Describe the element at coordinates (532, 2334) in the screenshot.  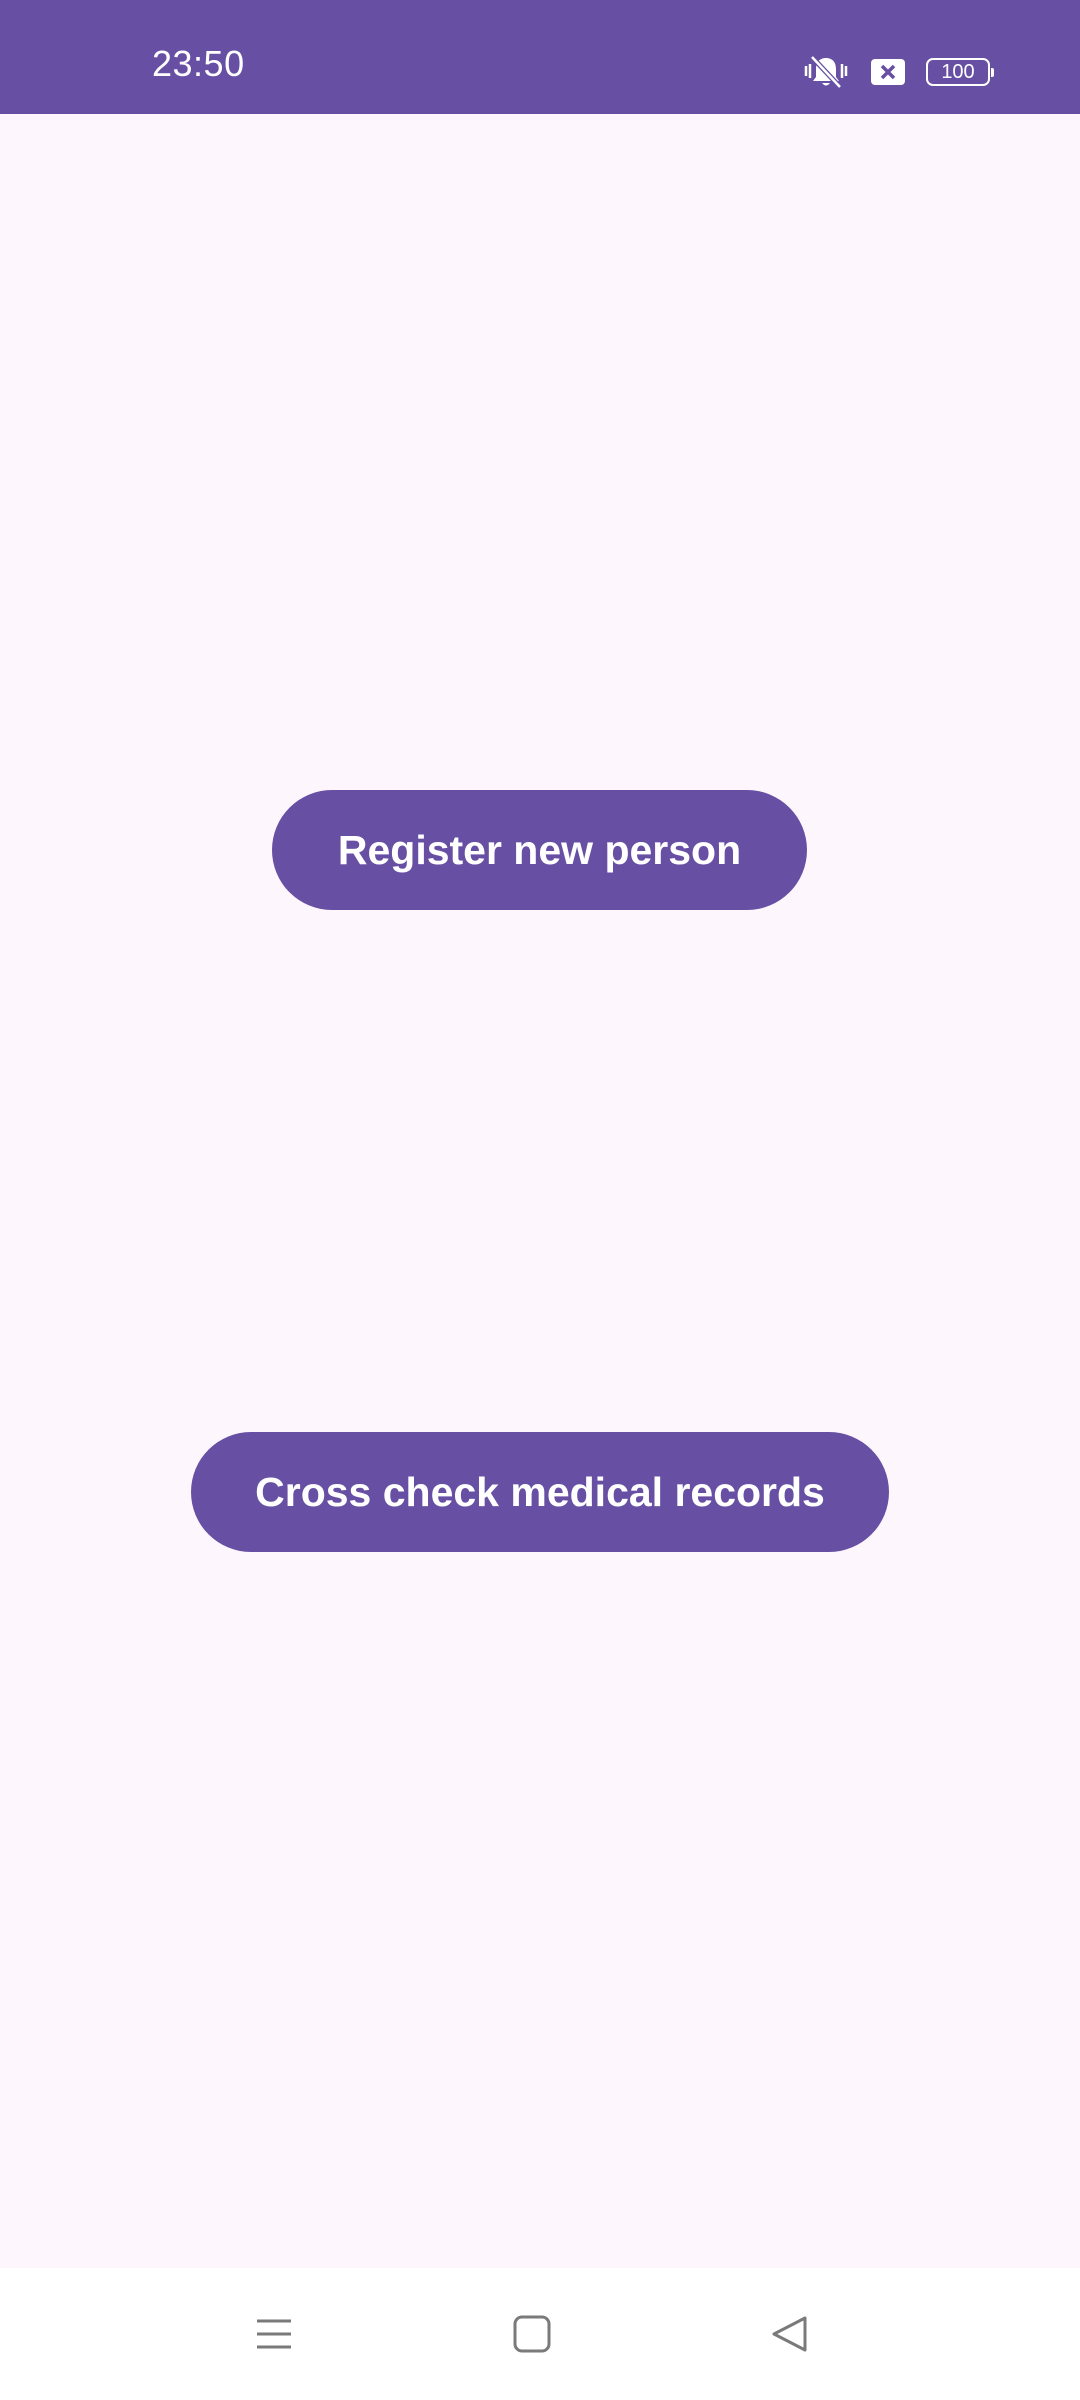
I see `home-icon` at that location.